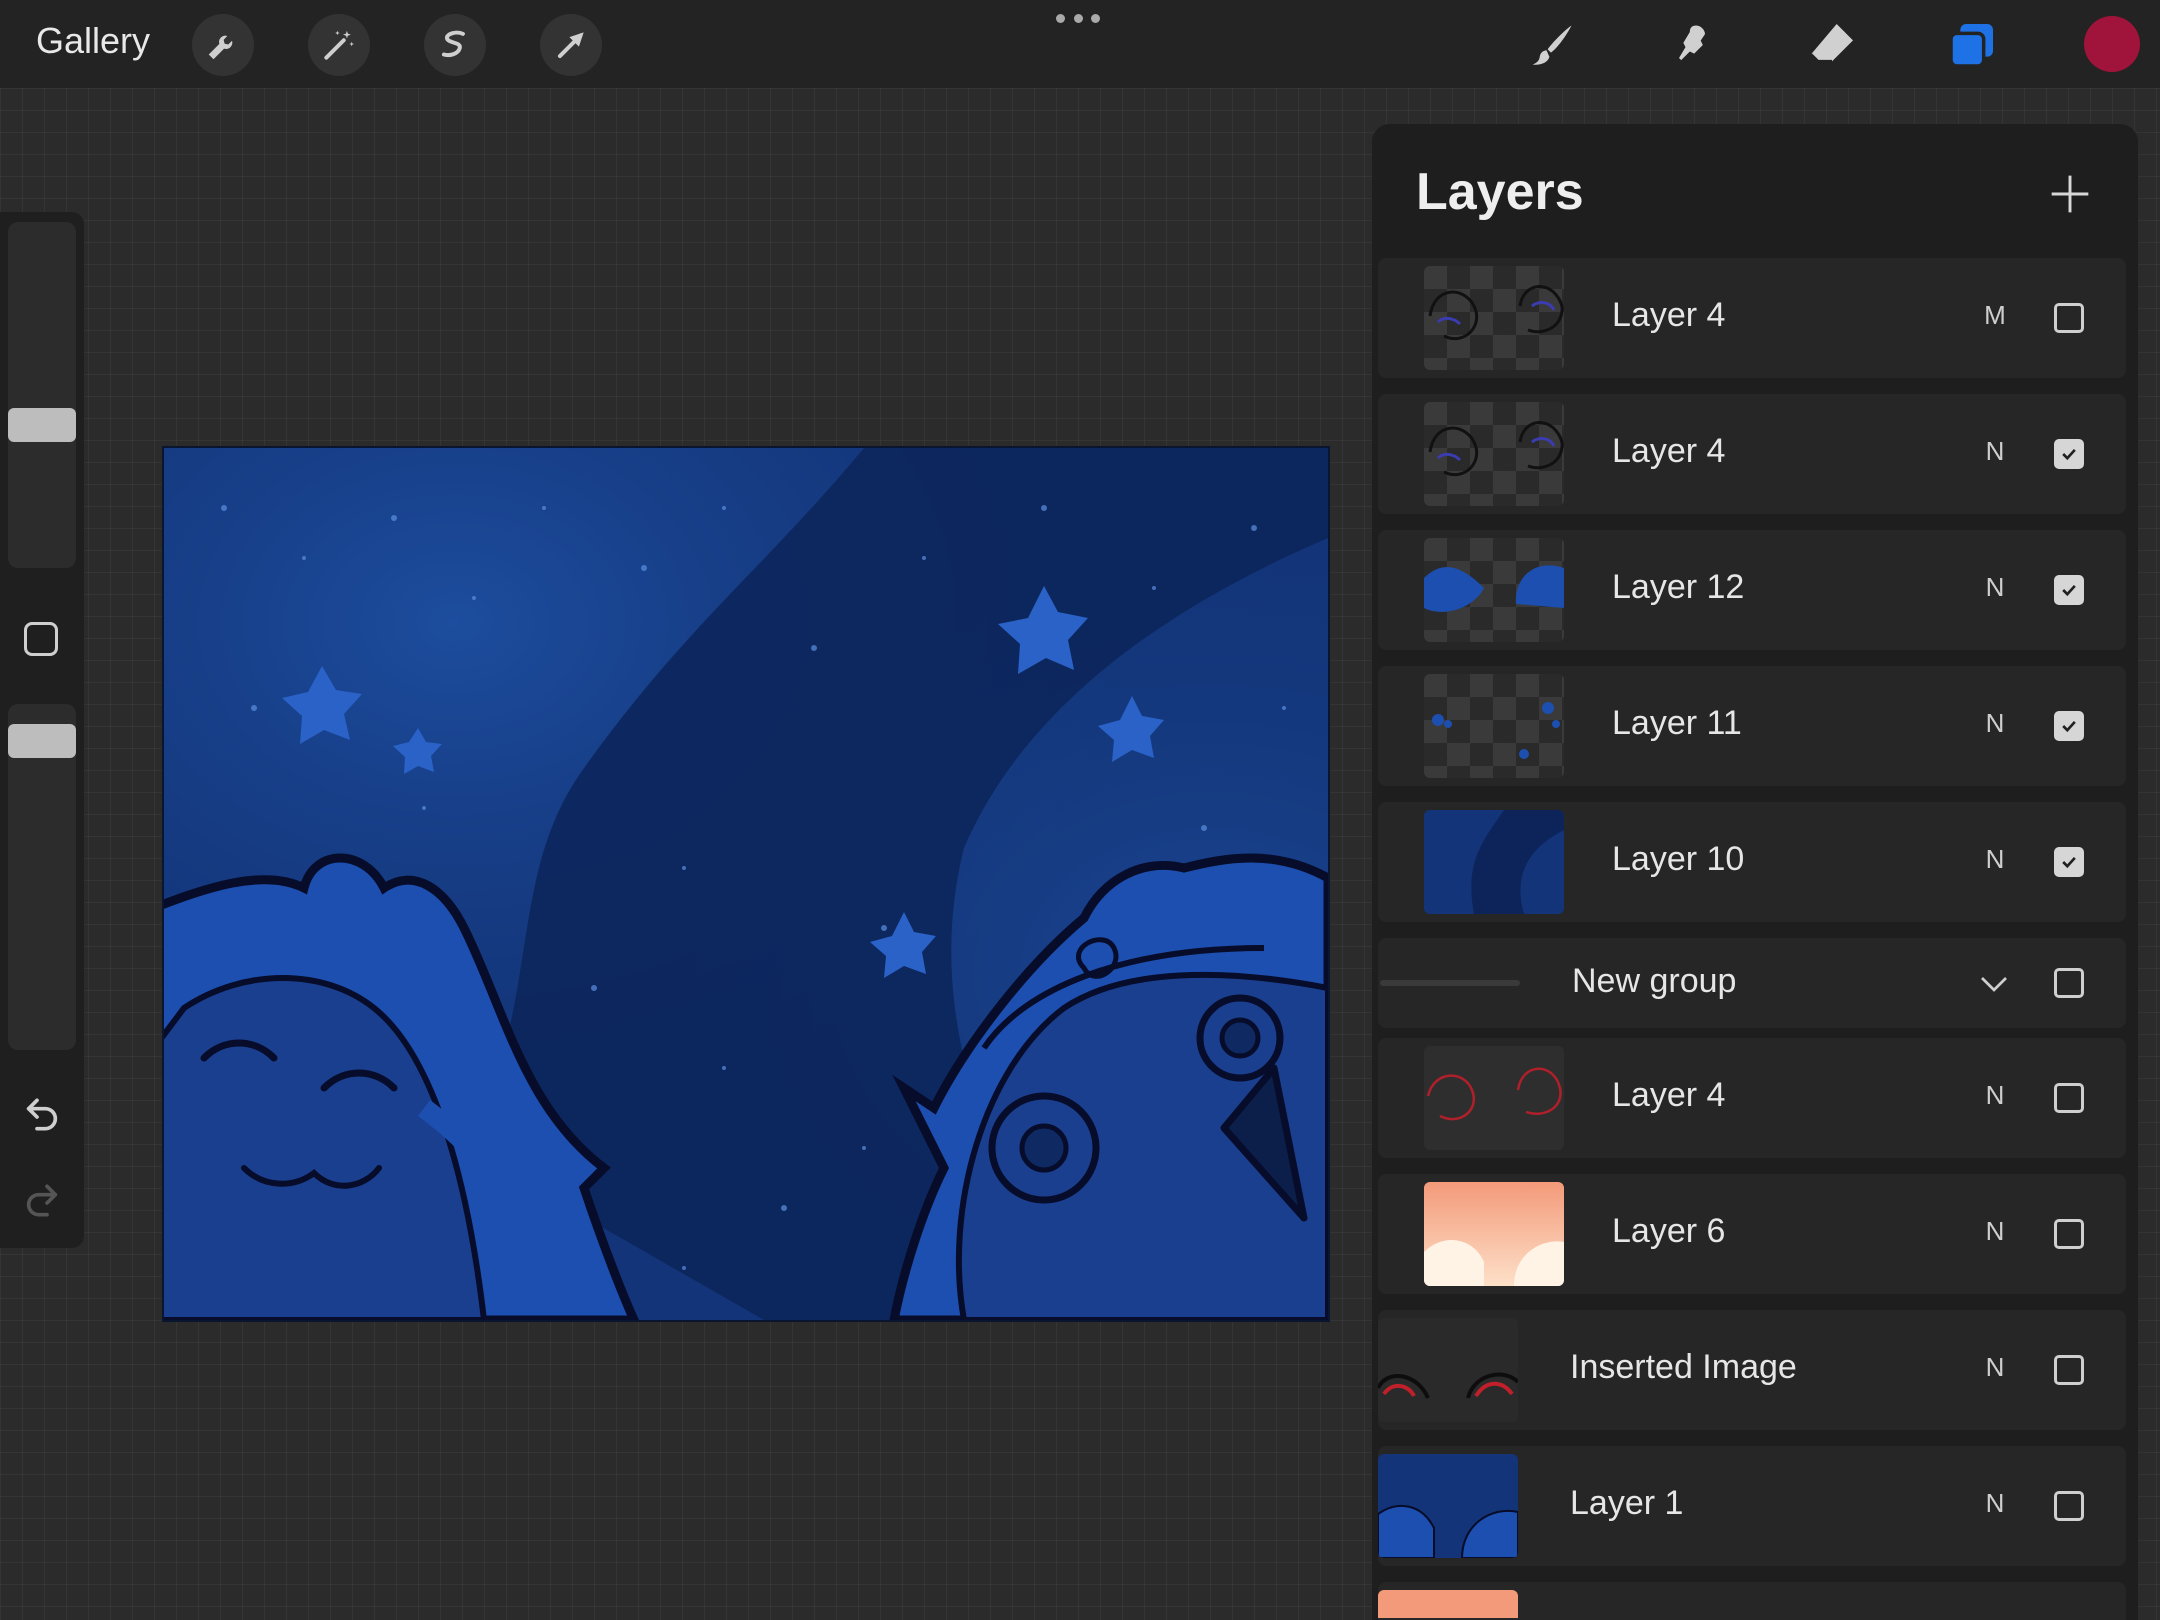 This screenshot has height=1620, width=2160. I want to click on group-indicator, so click(1450, 983).